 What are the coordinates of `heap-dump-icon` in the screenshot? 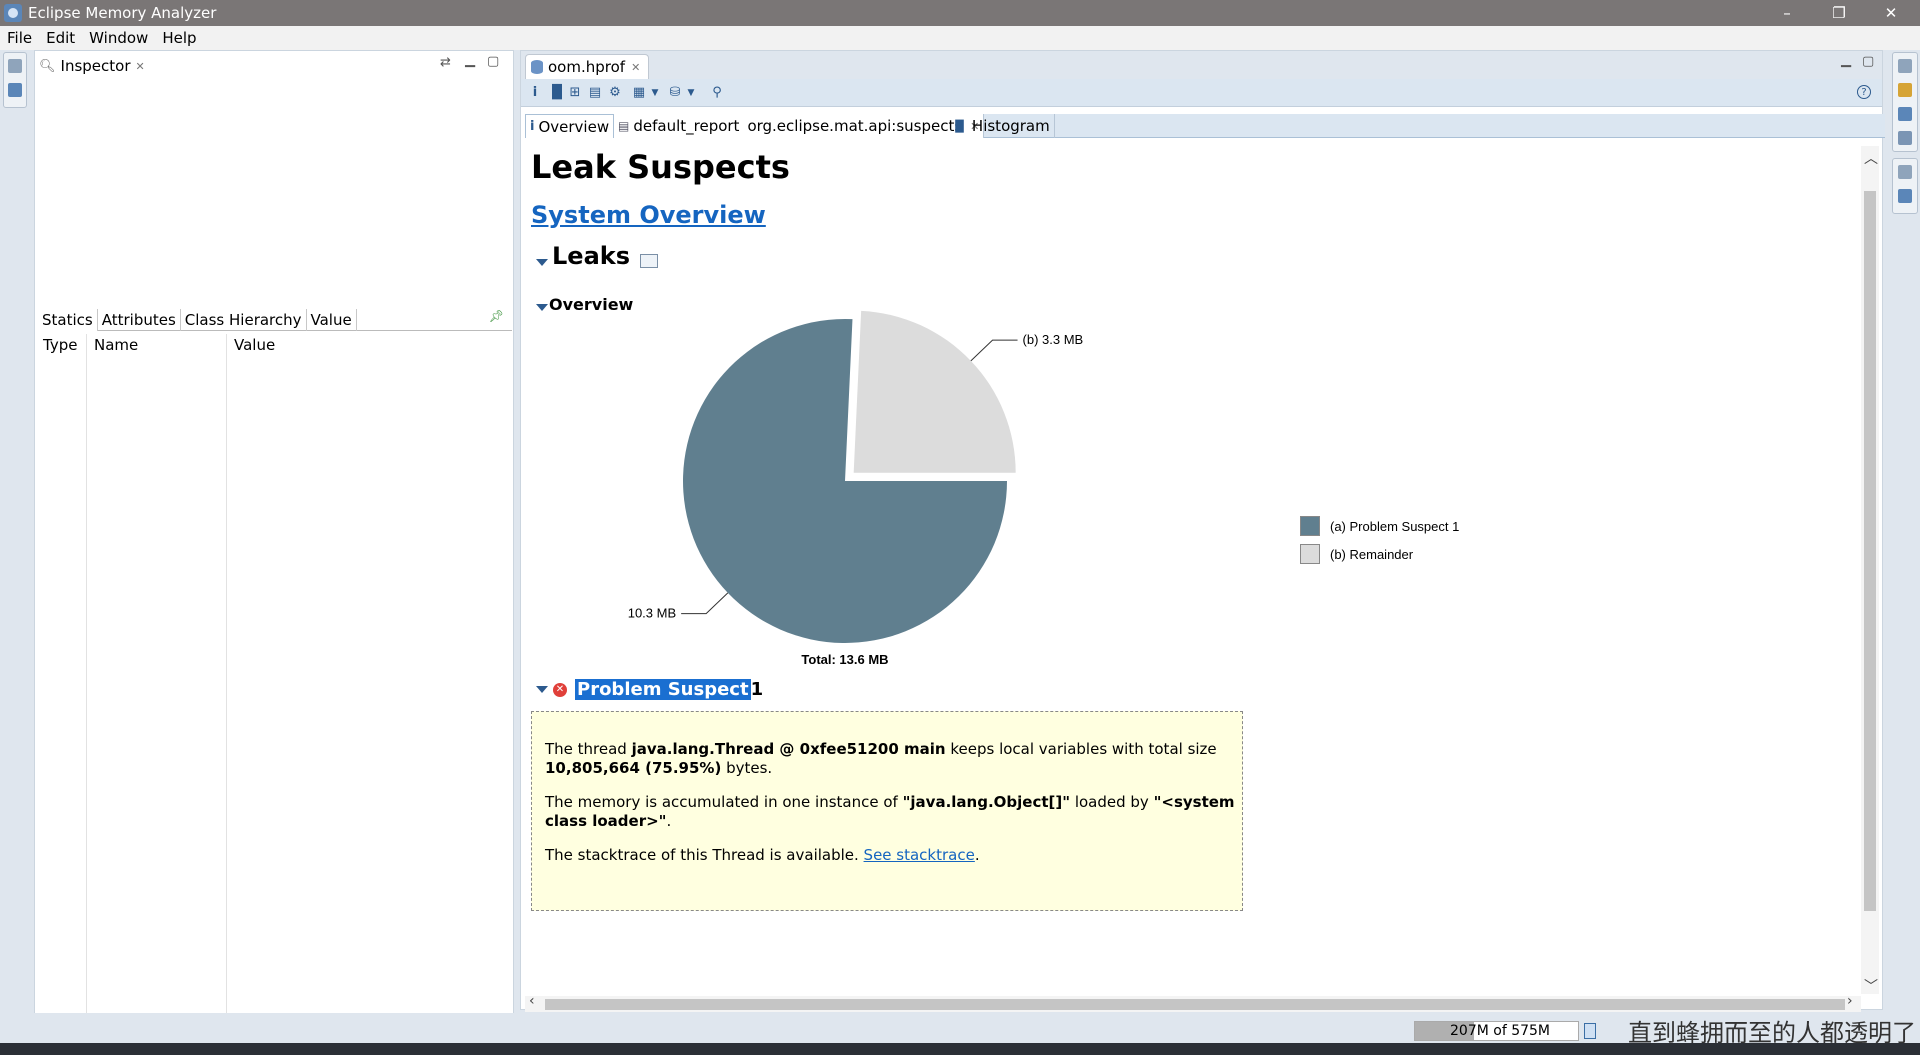 It's located at (537, 67).